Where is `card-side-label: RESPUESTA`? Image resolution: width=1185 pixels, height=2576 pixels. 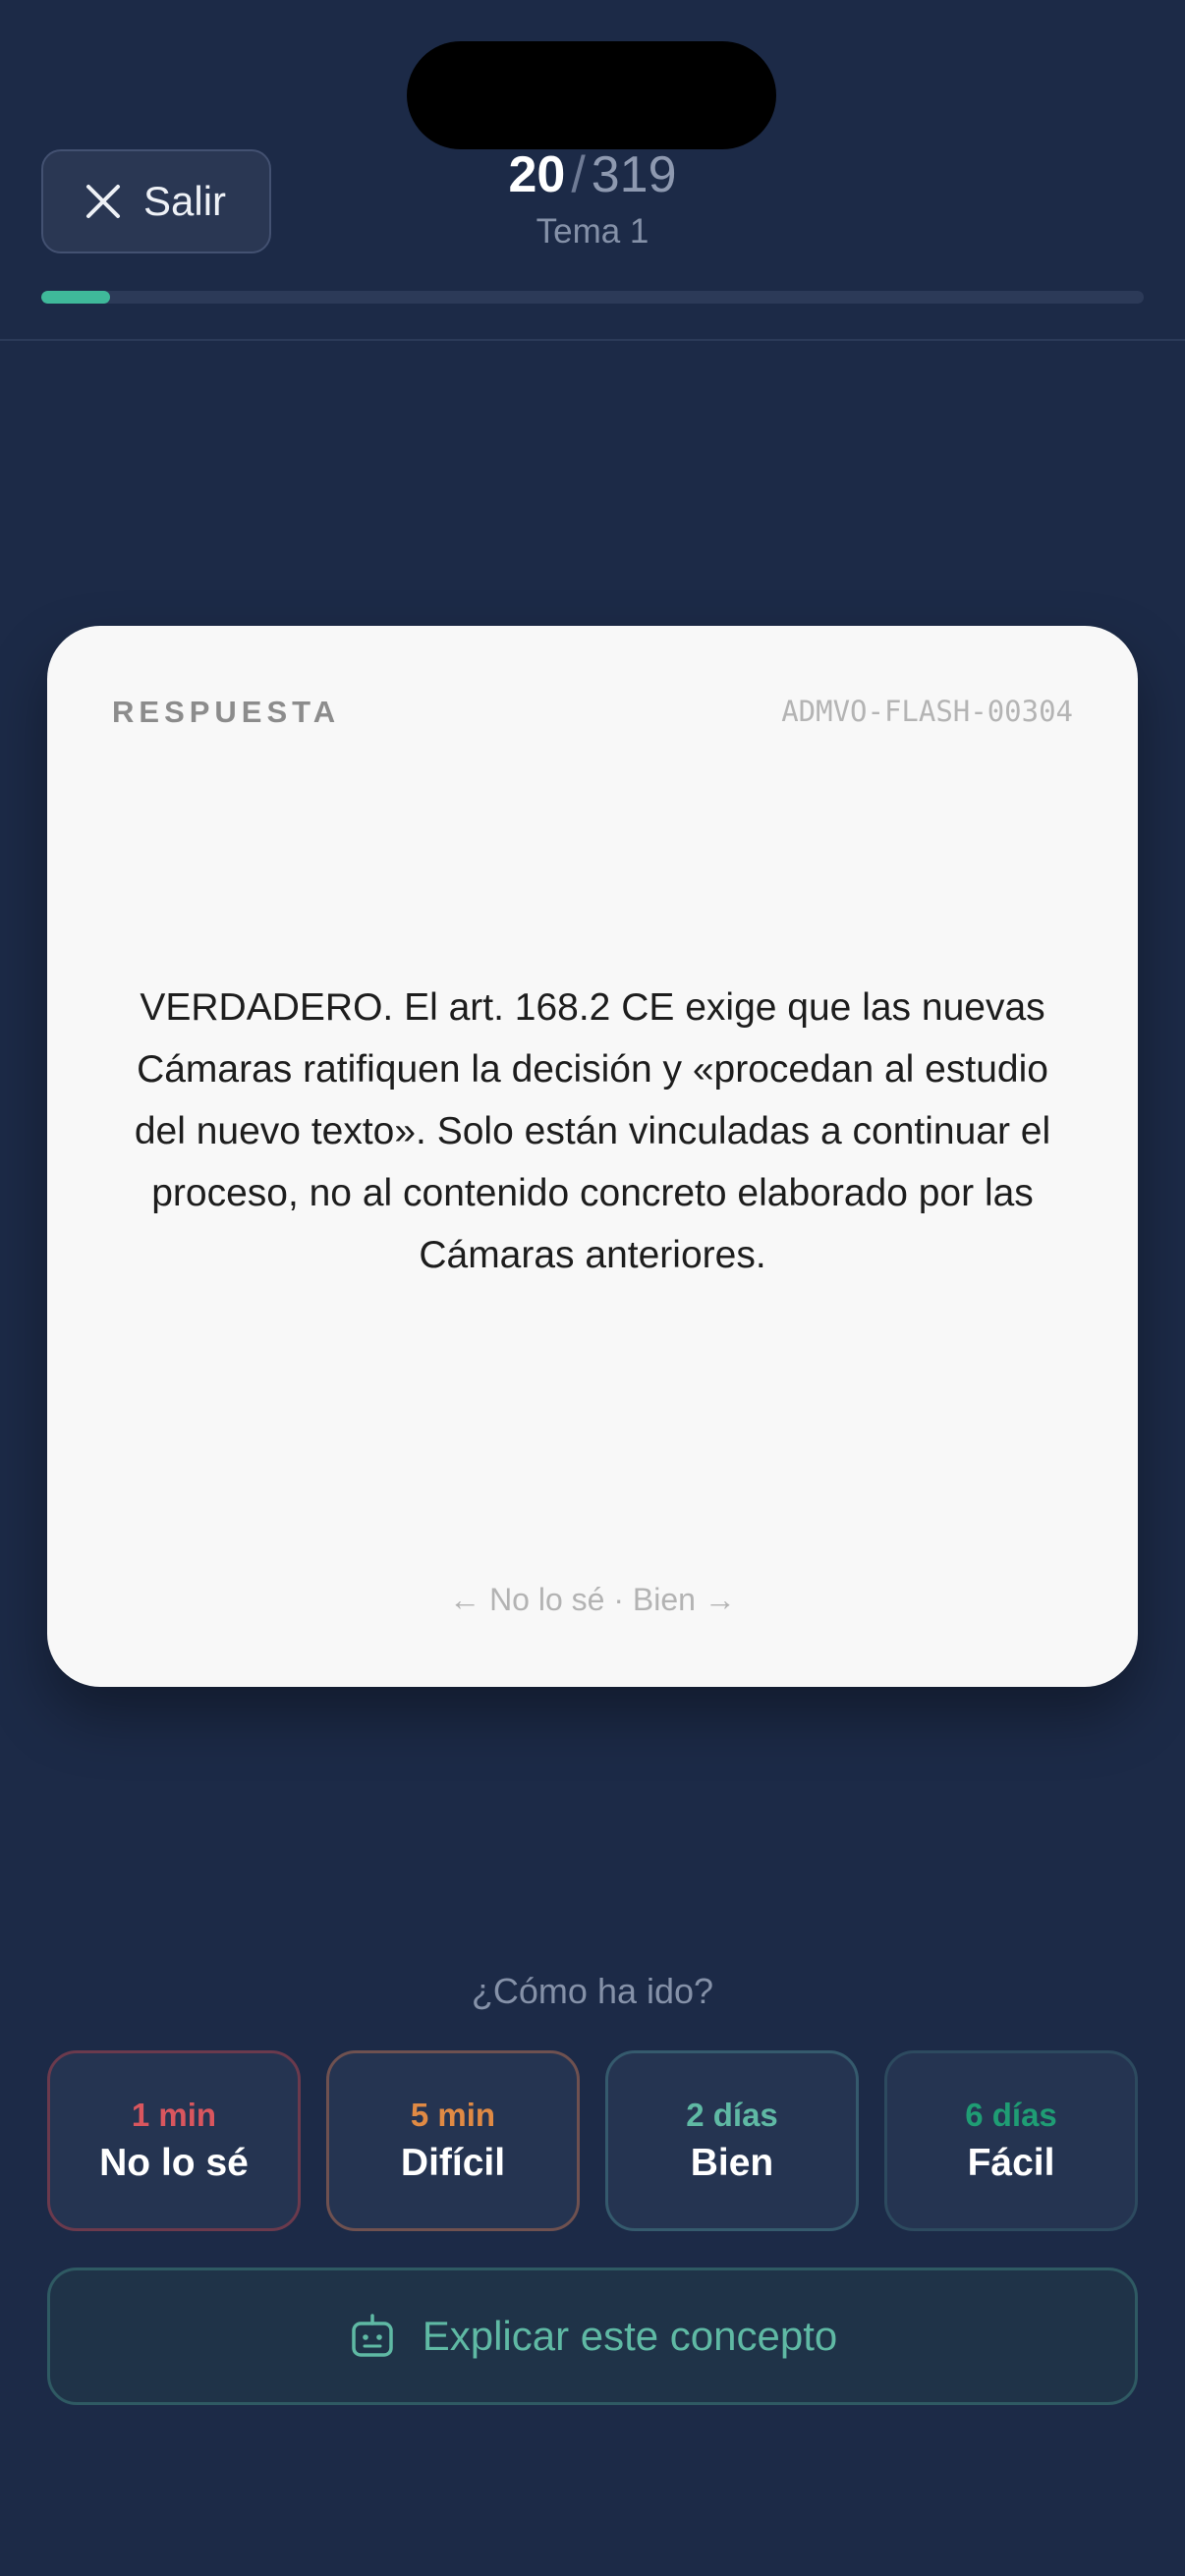 card-side-label: RESPUESTA is located at coordinates (227, 712).